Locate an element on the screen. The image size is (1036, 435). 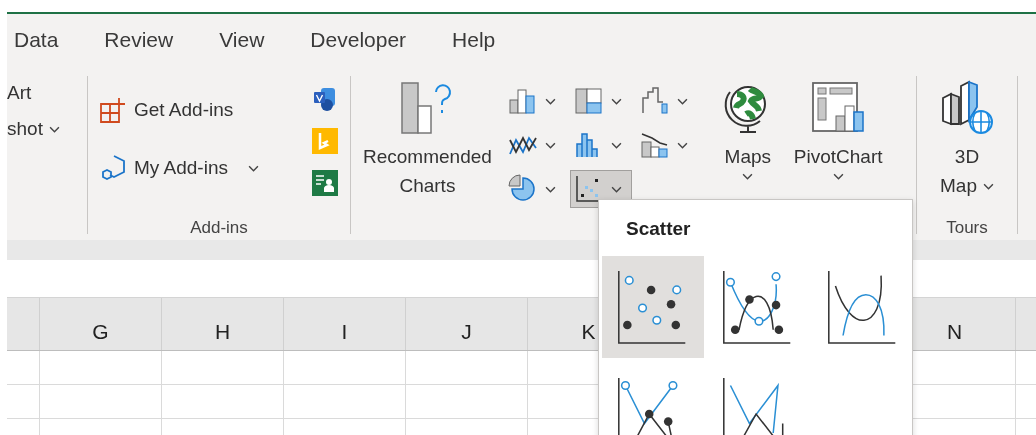
column-header: I is located at coordinates (345, 324).